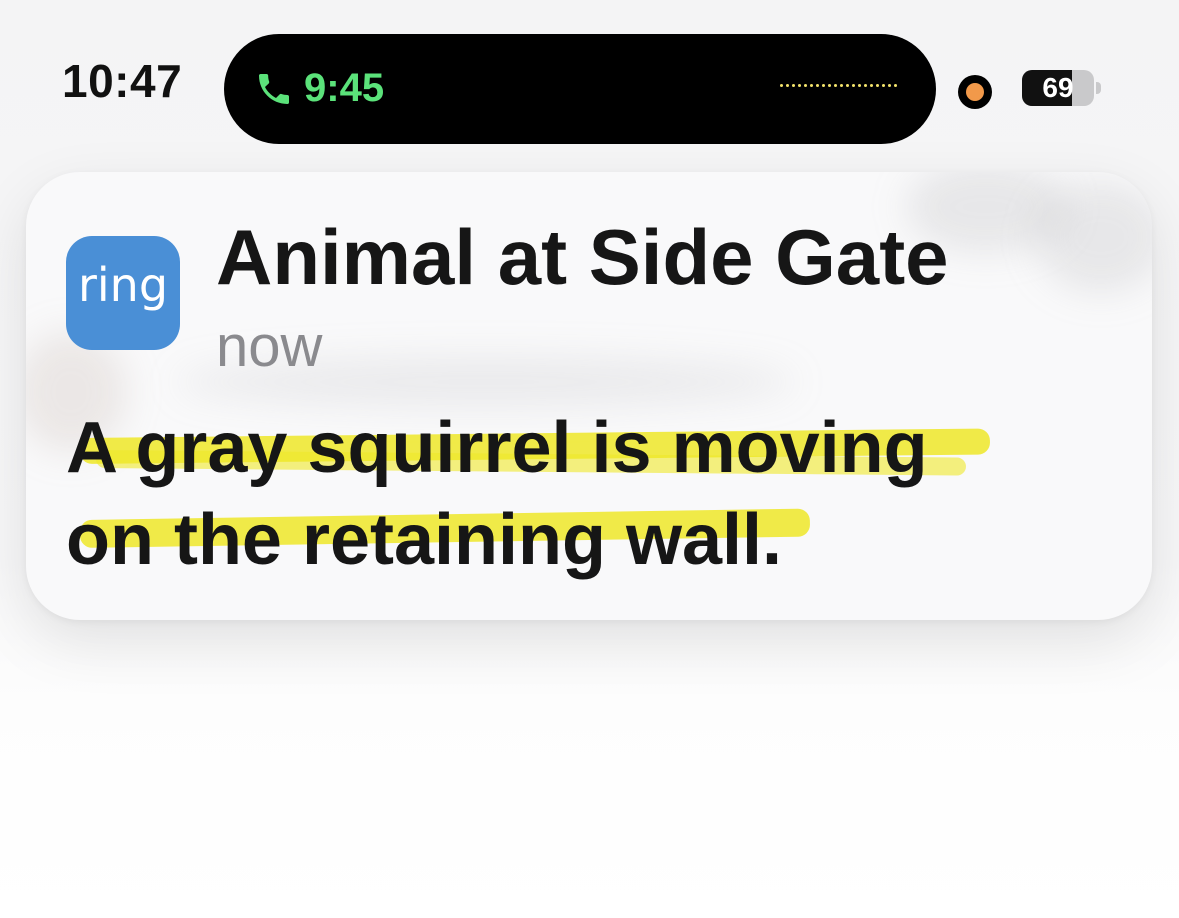 The image size is (1179, 918). What do you see at coordinates (497, 448) in the screenshot?
I see `body-text-line-1: A gray squirrel is moving` at bounding box center [497, 448].